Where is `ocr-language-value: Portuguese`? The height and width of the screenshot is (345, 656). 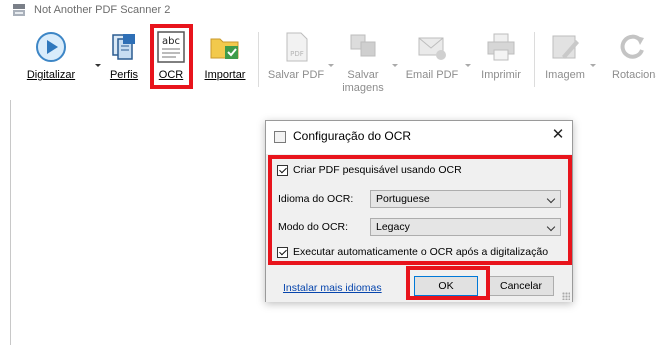
ocr-language-value: Portuguese is located at coordinates (403, 199).